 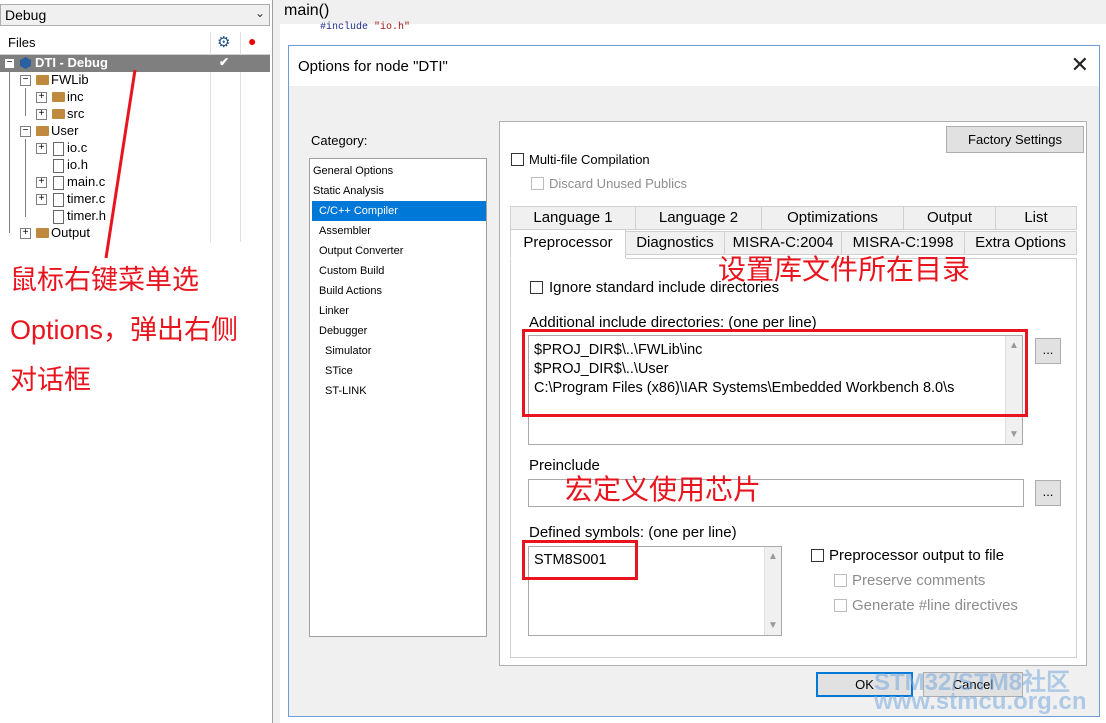 I want to click on category-item-c-cpp-compiler: C/C++ Compiler, so click(x=399, y=211).